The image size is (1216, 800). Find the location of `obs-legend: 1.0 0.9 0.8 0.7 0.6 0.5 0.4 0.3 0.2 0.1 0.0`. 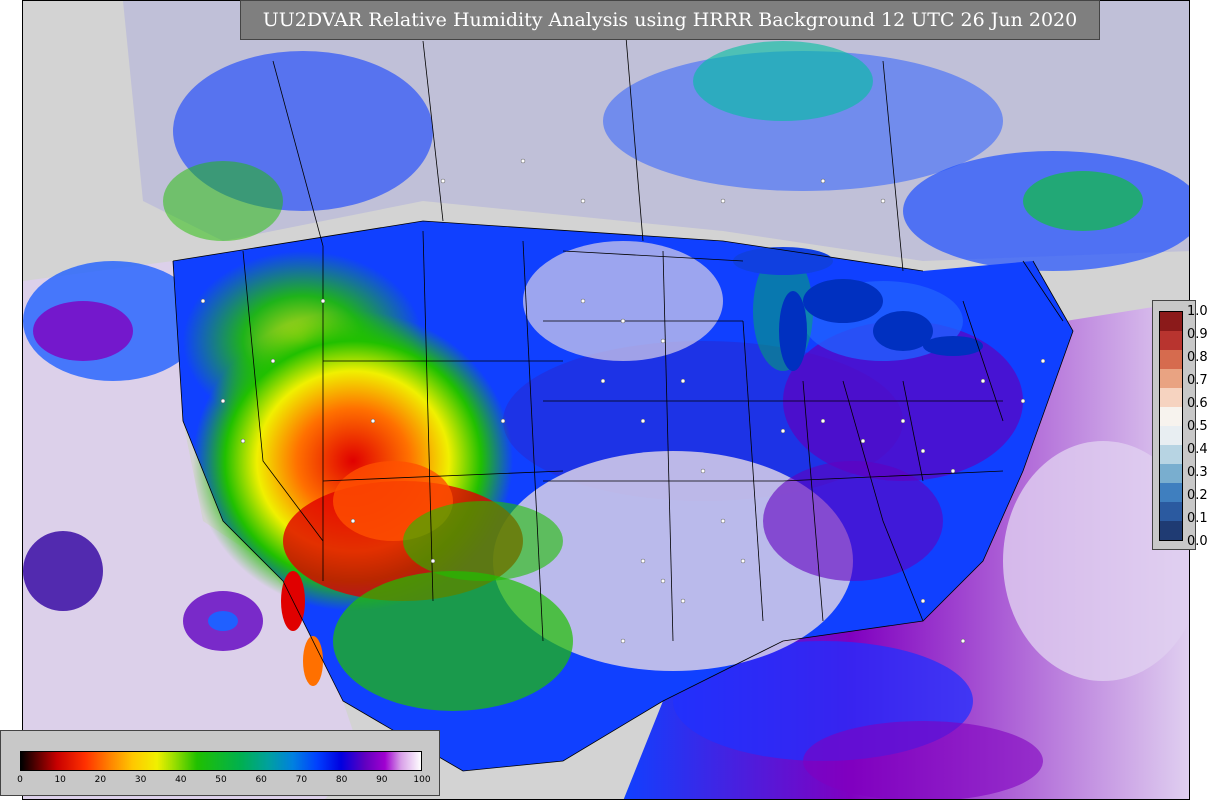

obs-legend: 1.0 0.9 0.8 0.7 0.6 0.5 0.4 0.3 0.2 0.1 0.0 is located at coordinates (1180, 425).